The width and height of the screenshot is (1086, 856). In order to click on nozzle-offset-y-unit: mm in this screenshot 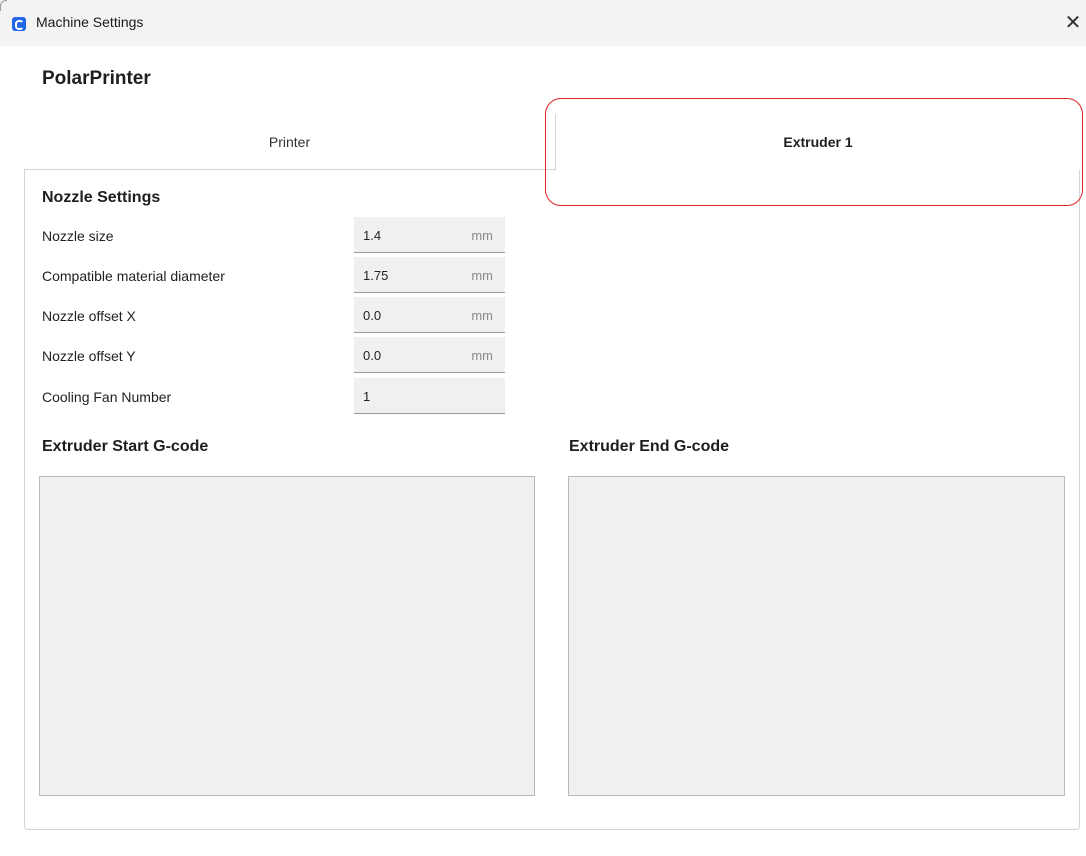, I will do `click(482, 355)`.